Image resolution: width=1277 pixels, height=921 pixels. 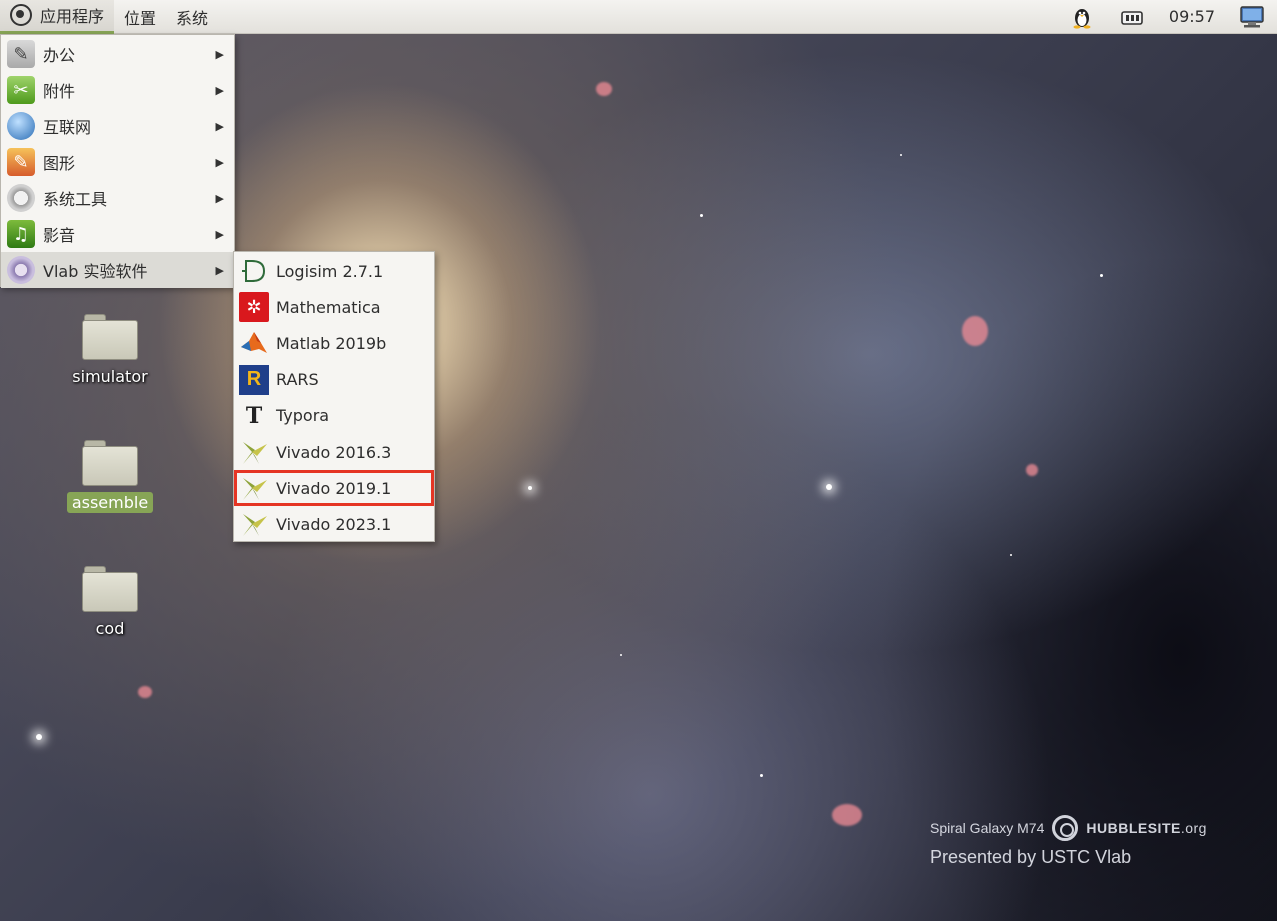 What do you see at coordinates (1082, 17) in the screenshot?
I see `tux-icon` at bounding box center [1082, 17].